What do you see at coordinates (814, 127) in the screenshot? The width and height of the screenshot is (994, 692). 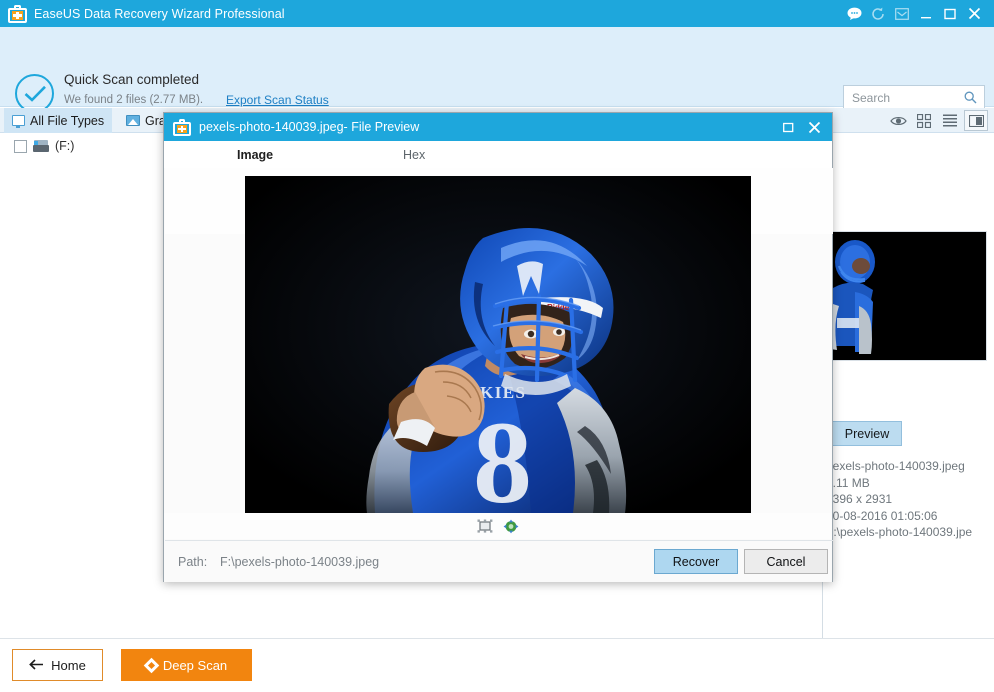 I see `dialog-close-icon` at bounding box center [814, 127].